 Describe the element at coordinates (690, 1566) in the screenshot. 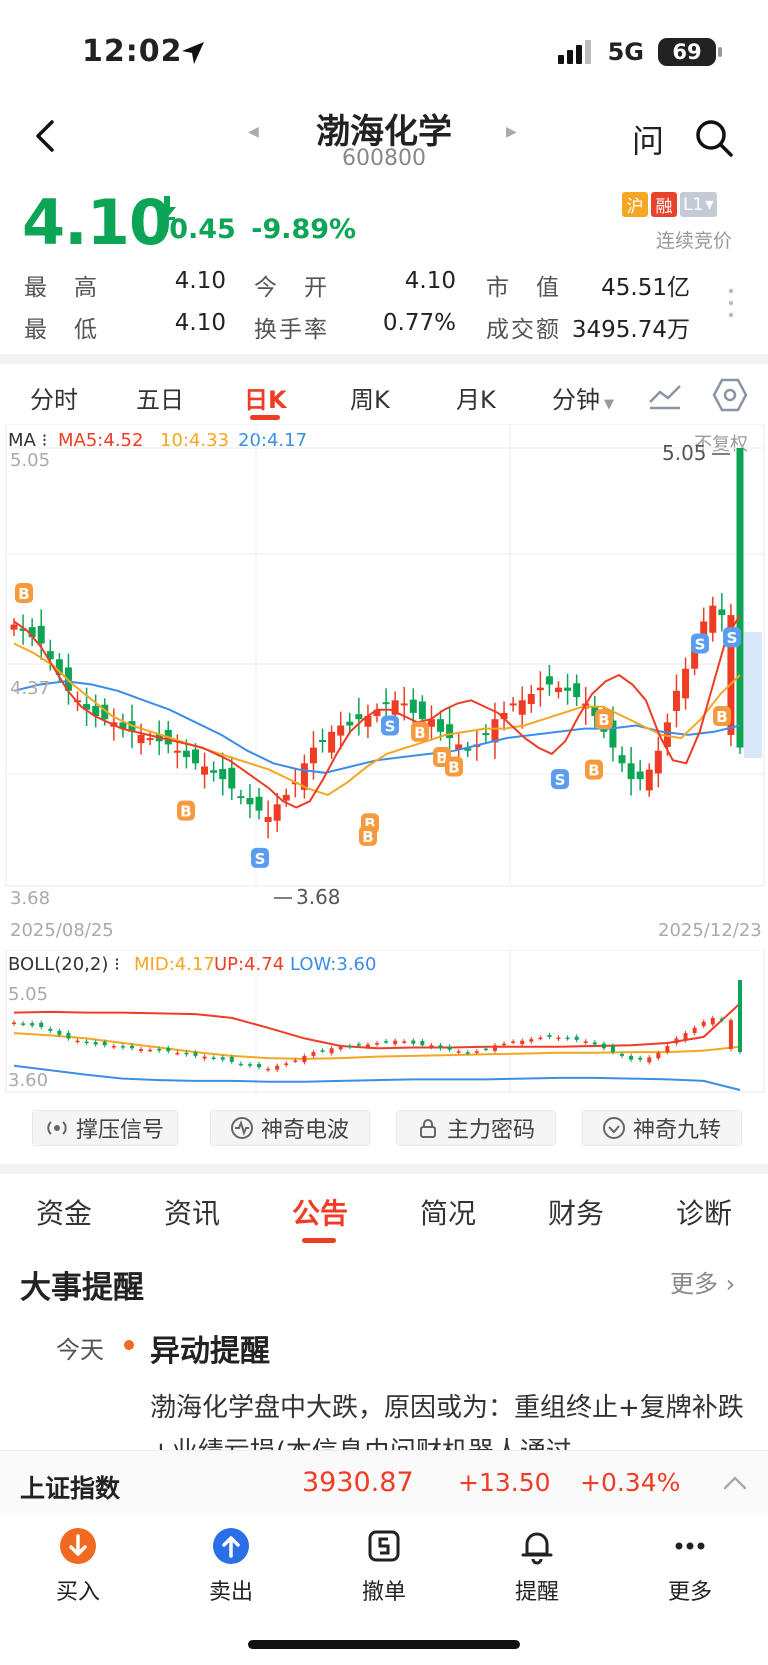

I see `more-button: 更多` at that location.